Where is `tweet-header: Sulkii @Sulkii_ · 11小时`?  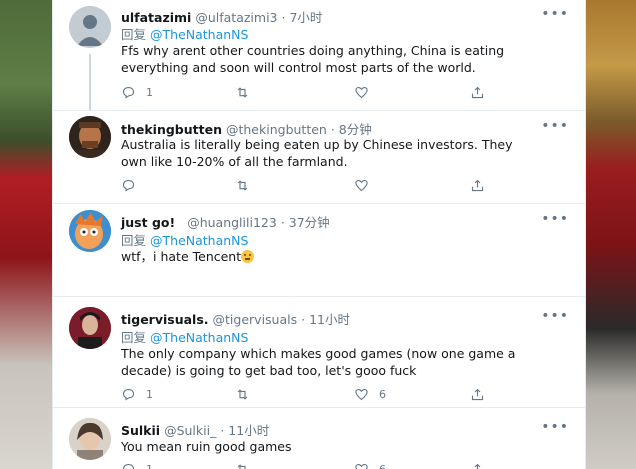
tweet-header: Sulkii @Sulkii_ · 11小时 is located at coordinates (195, 429).